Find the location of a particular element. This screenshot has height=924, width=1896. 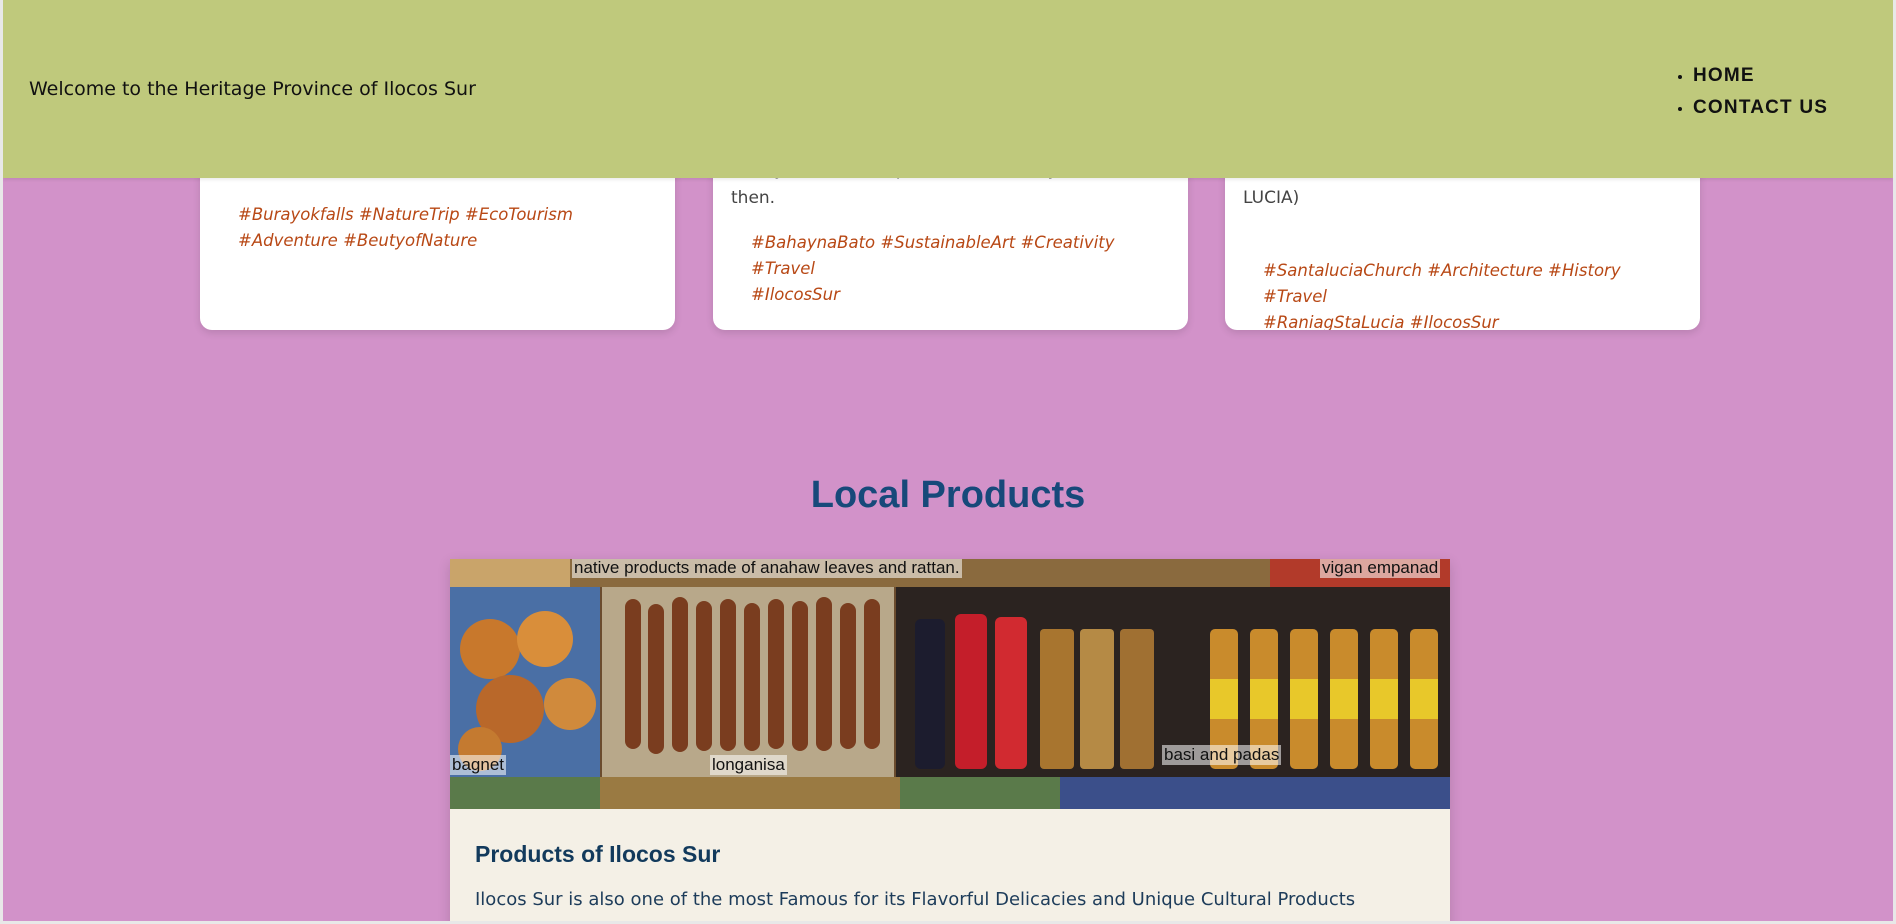

tag-line: #IlocosSur is located at coordinates (795, 294).